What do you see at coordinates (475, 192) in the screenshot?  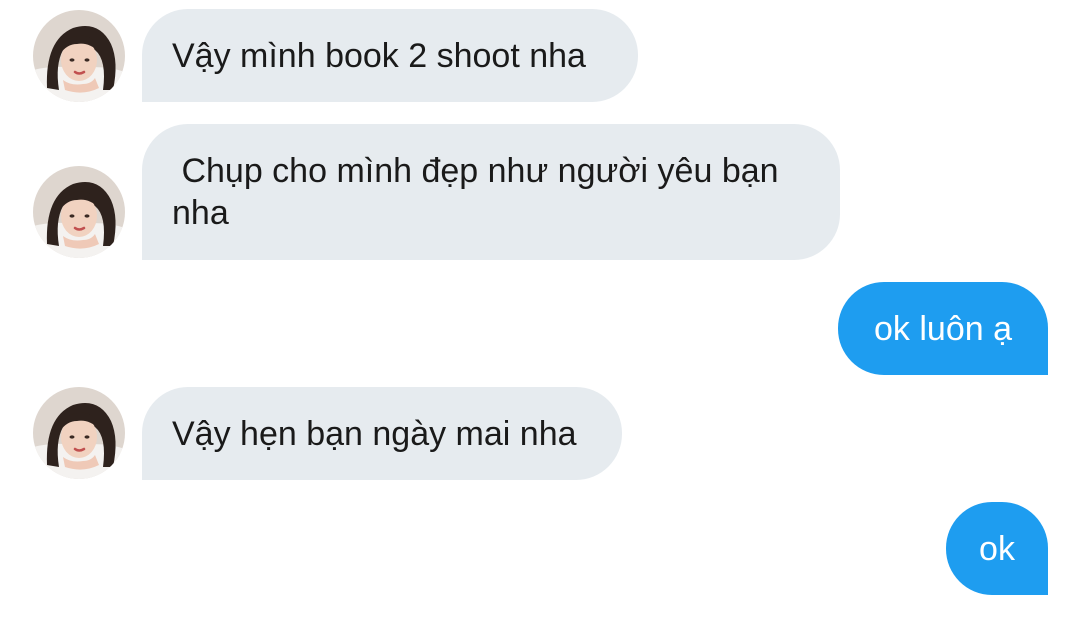 I see `message-text: Chụp cho mình đẹp như người yêu bạn nha` at bounding box center [475, 192].